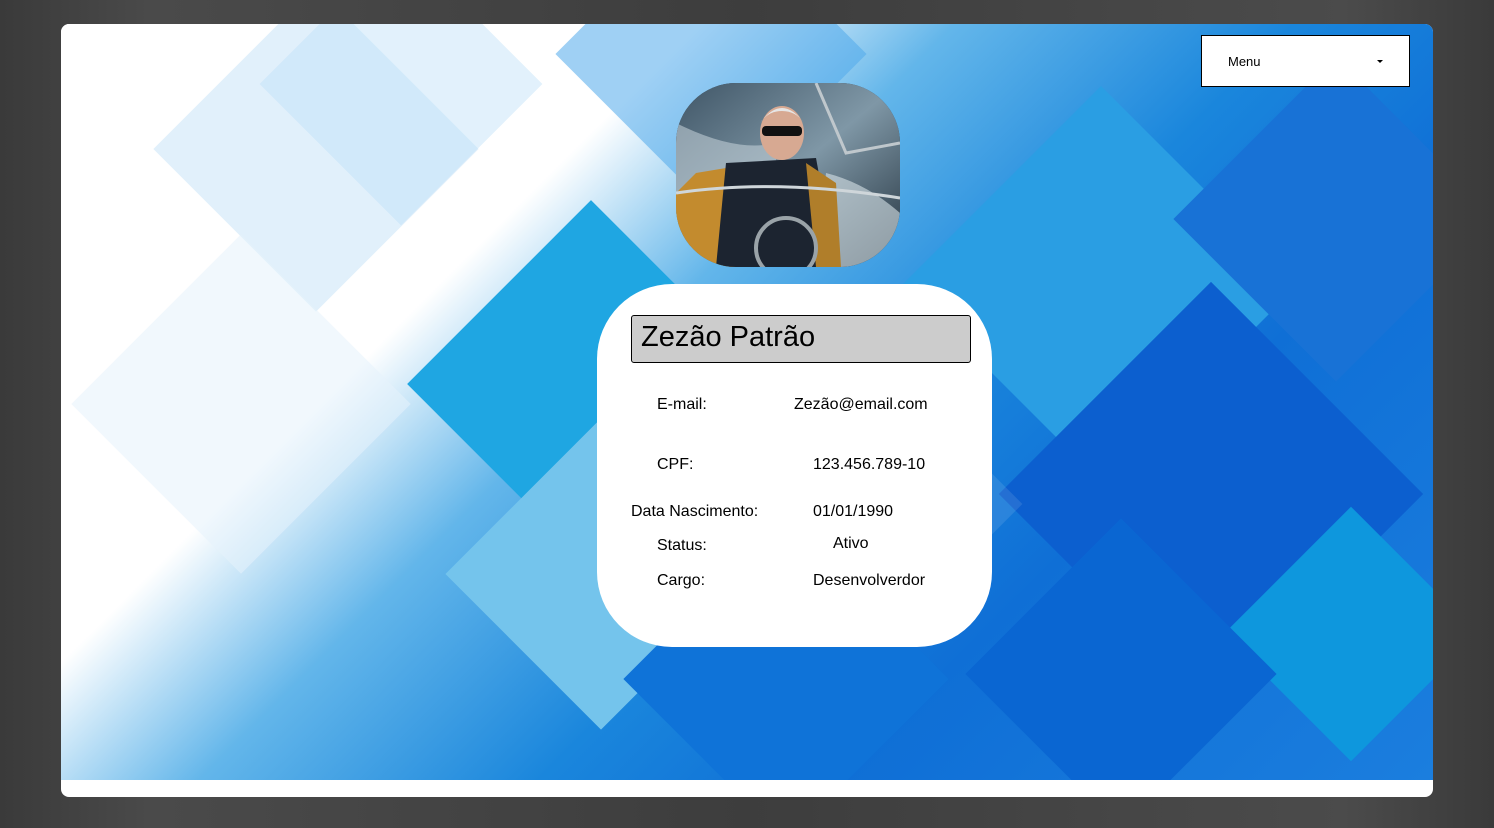 The height and width of the screenshot is (828, 1494). Describe the element at coordinates (682, 545) in the screenshot. I see `status-label: Status:` at that location.